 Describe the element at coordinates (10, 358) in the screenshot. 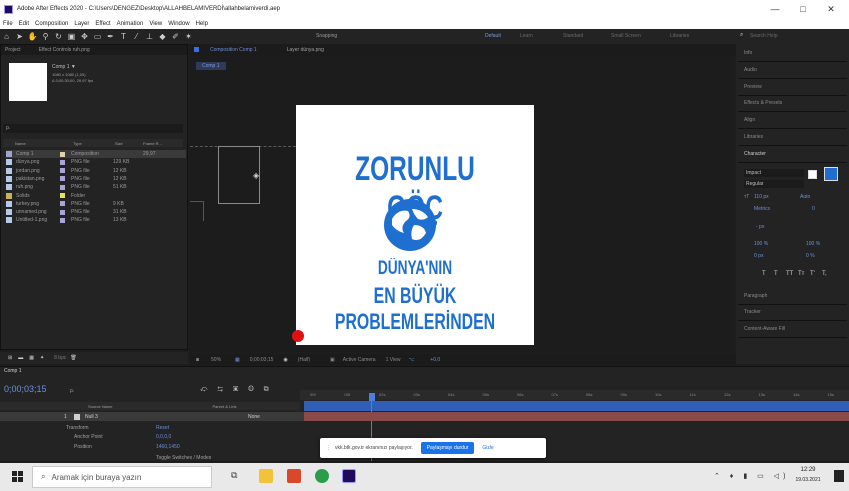

I see `interpret-footage-icon: ⊞` at that location.